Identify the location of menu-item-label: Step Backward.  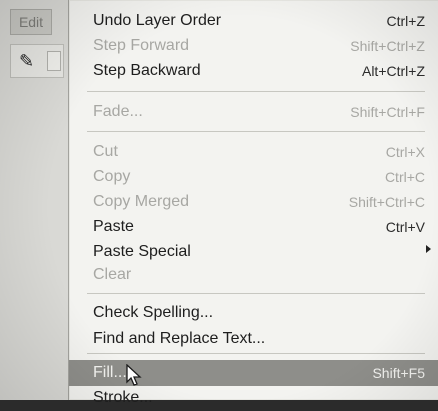
(147, 70).